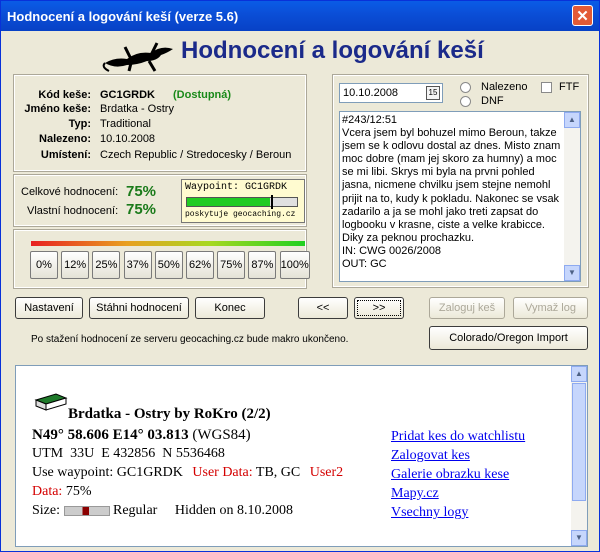  What do you see at coordinates (86, 510) in the screenshot?
I see `size-icon` at bounding box center [86, 510].